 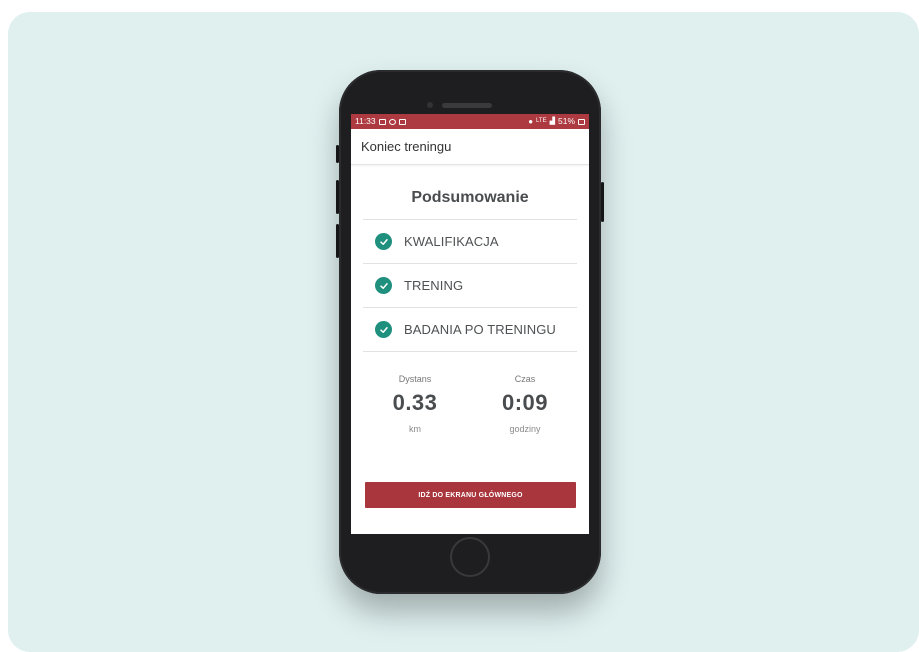 I want to click on time-stat: Czas 0:09 godziny, so click(x=525, y=404).